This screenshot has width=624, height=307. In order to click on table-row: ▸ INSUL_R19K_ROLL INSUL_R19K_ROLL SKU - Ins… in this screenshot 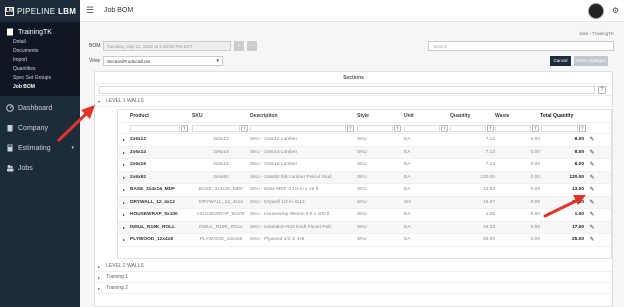, I will do `click(364, 227)`.